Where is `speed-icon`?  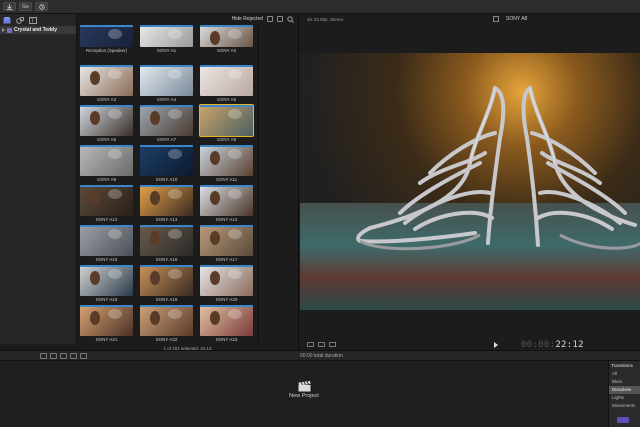 speed-icon is located at coordinates (332, 344).